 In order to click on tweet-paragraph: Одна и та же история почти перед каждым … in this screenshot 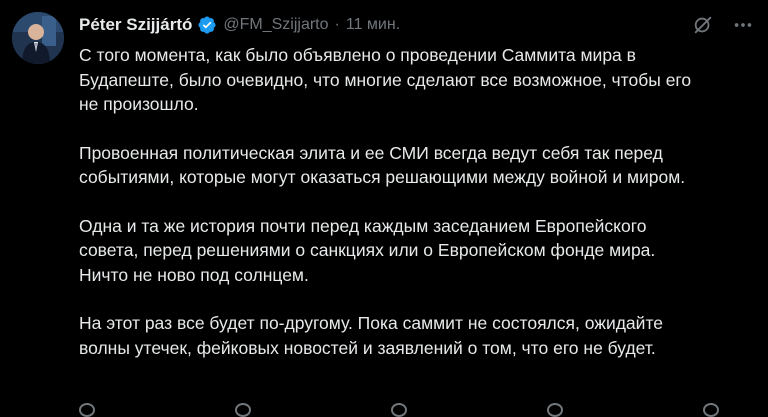, I will do `click(367, 250)`.